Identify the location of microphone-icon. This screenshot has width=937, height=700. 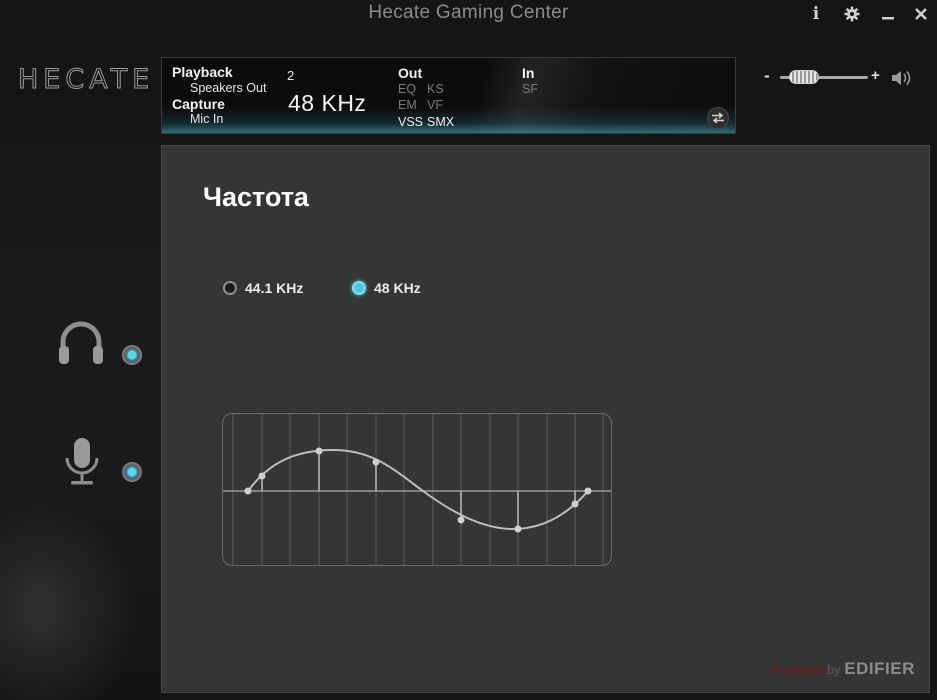
(82, 462).